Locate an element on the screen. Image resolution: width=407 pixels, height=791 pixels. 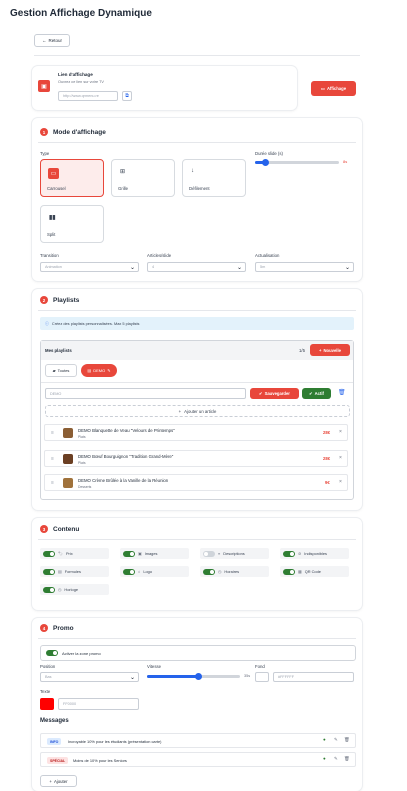
duration-label: Durée slide (s) is located at coordinates (269, 153).